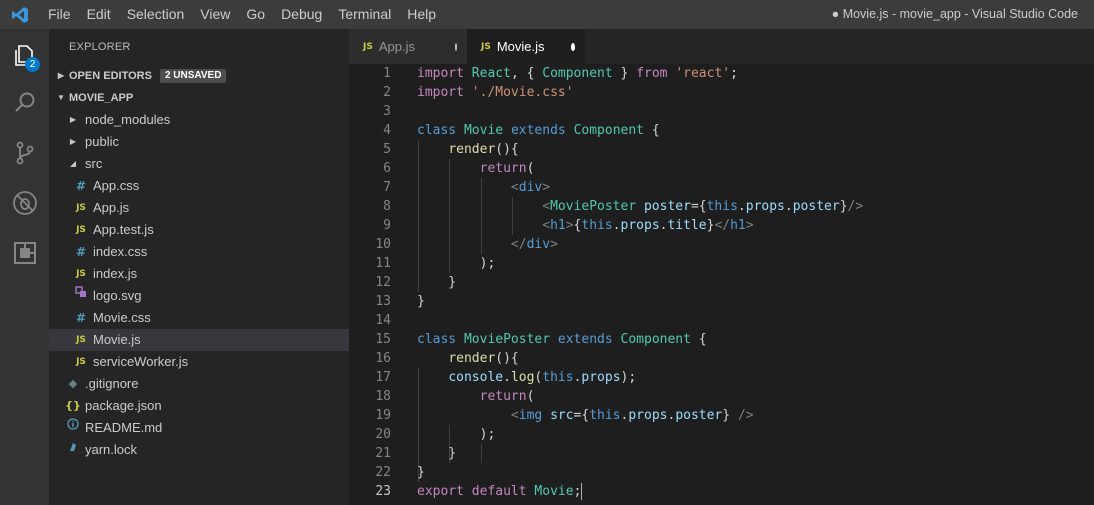 This screenshot has height=505, width=1094. Describe the element at coordinates (199, 186) in the screenshot. I see `tree-item-app-css: # App.css` at that location.